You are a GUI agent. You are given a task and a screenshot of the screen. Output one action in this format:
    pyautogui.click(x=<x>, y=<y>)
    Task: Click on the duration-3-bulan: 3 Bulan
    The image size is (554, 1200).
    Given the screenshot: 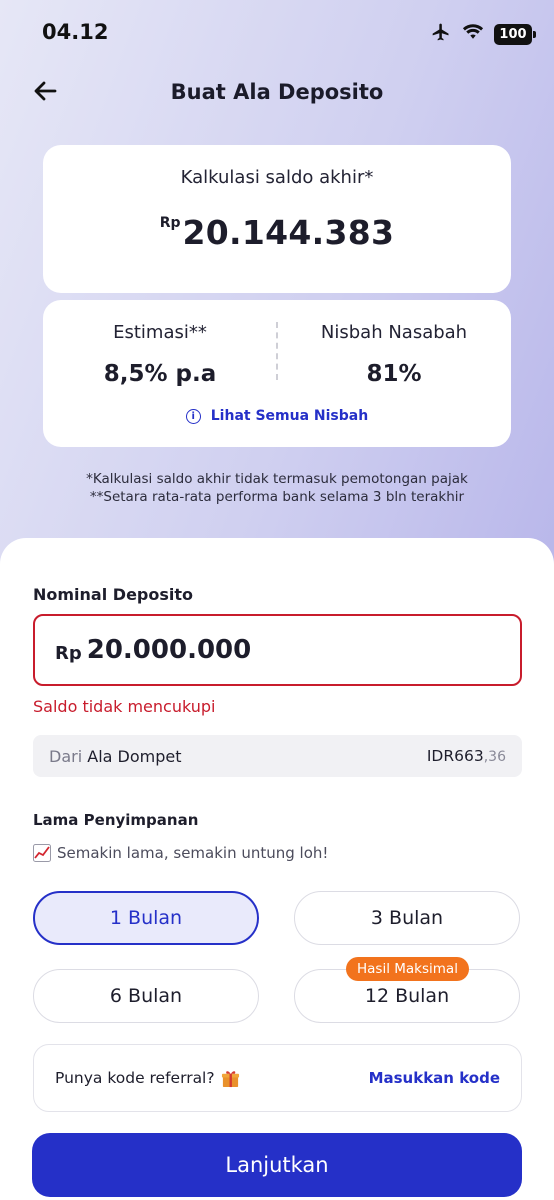 What is the action you would take?
    pyautogui.click(x=407, y=918)
    